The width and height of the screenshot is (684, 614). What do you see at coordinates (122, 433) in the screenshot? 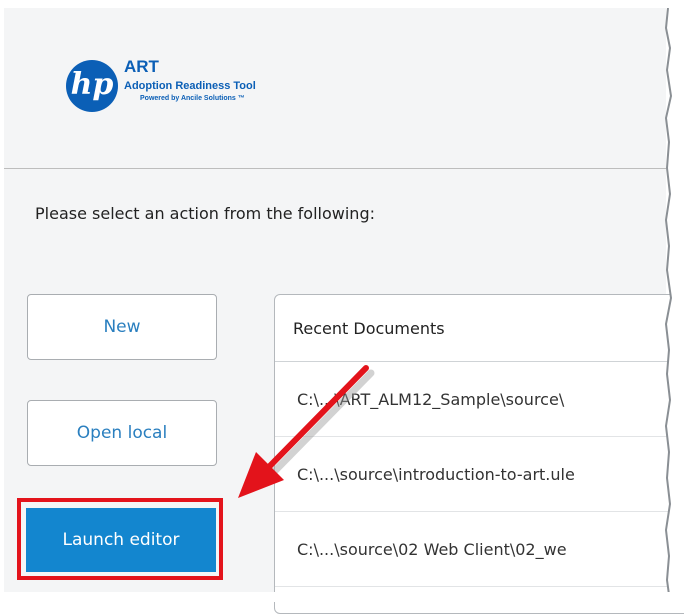
I see `open-local-button: Open local` at bounding box center [122, 433].